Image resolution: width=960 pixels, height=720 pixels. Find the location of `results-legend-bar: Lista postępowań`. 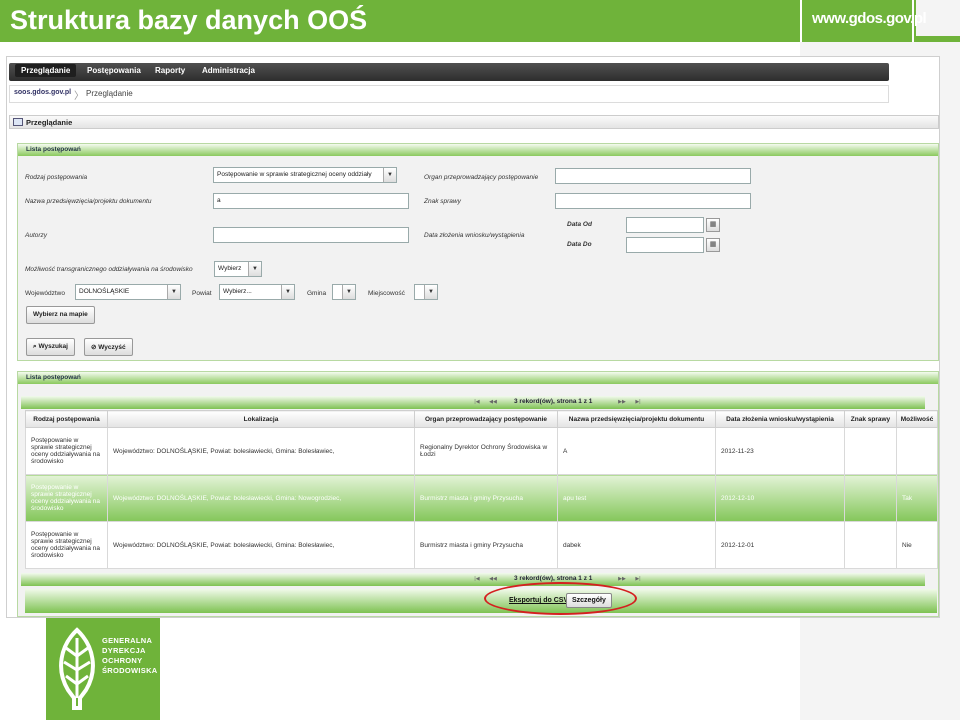

results-legend-bar: Lista postępowań is located at coordinates (478, 378).